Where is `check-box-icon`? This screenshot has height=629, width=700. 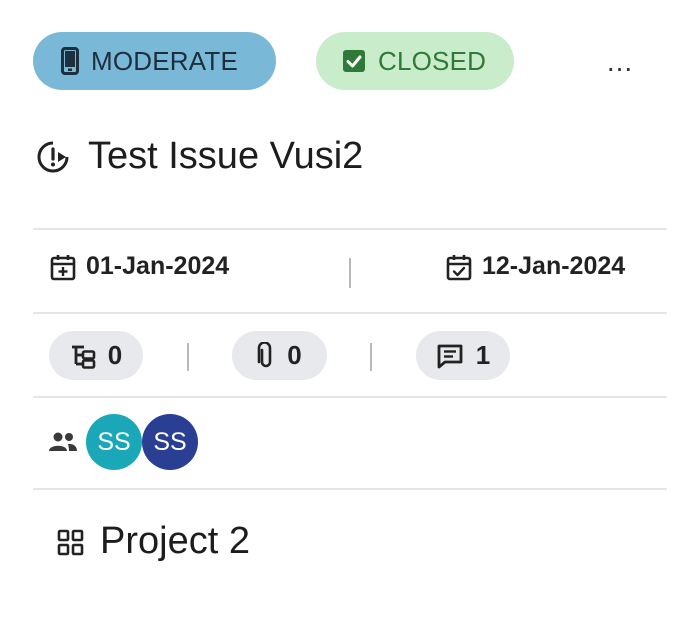
check-box-icon is located at coordinates (354, 61).